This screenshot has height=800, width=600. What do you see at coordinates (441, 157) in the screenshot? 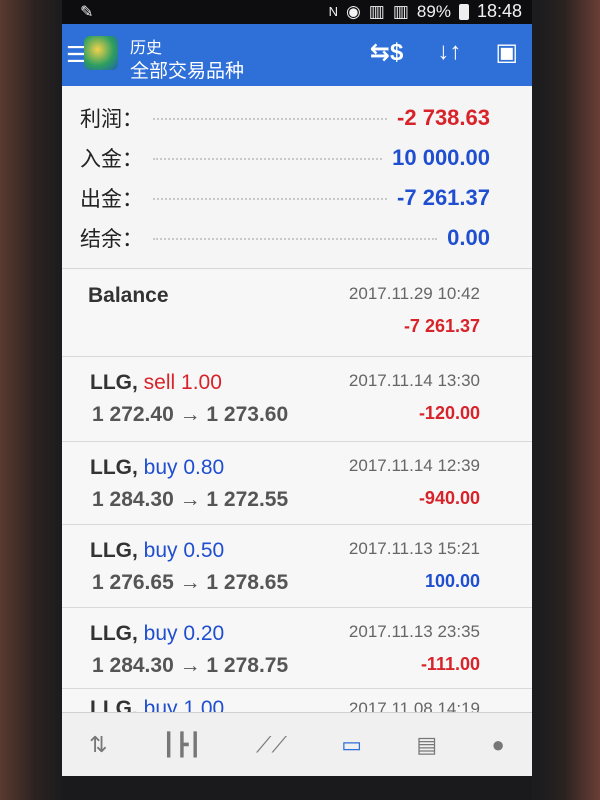
I see `summary-value: 10 000.00` at bounding box center [441, 157].